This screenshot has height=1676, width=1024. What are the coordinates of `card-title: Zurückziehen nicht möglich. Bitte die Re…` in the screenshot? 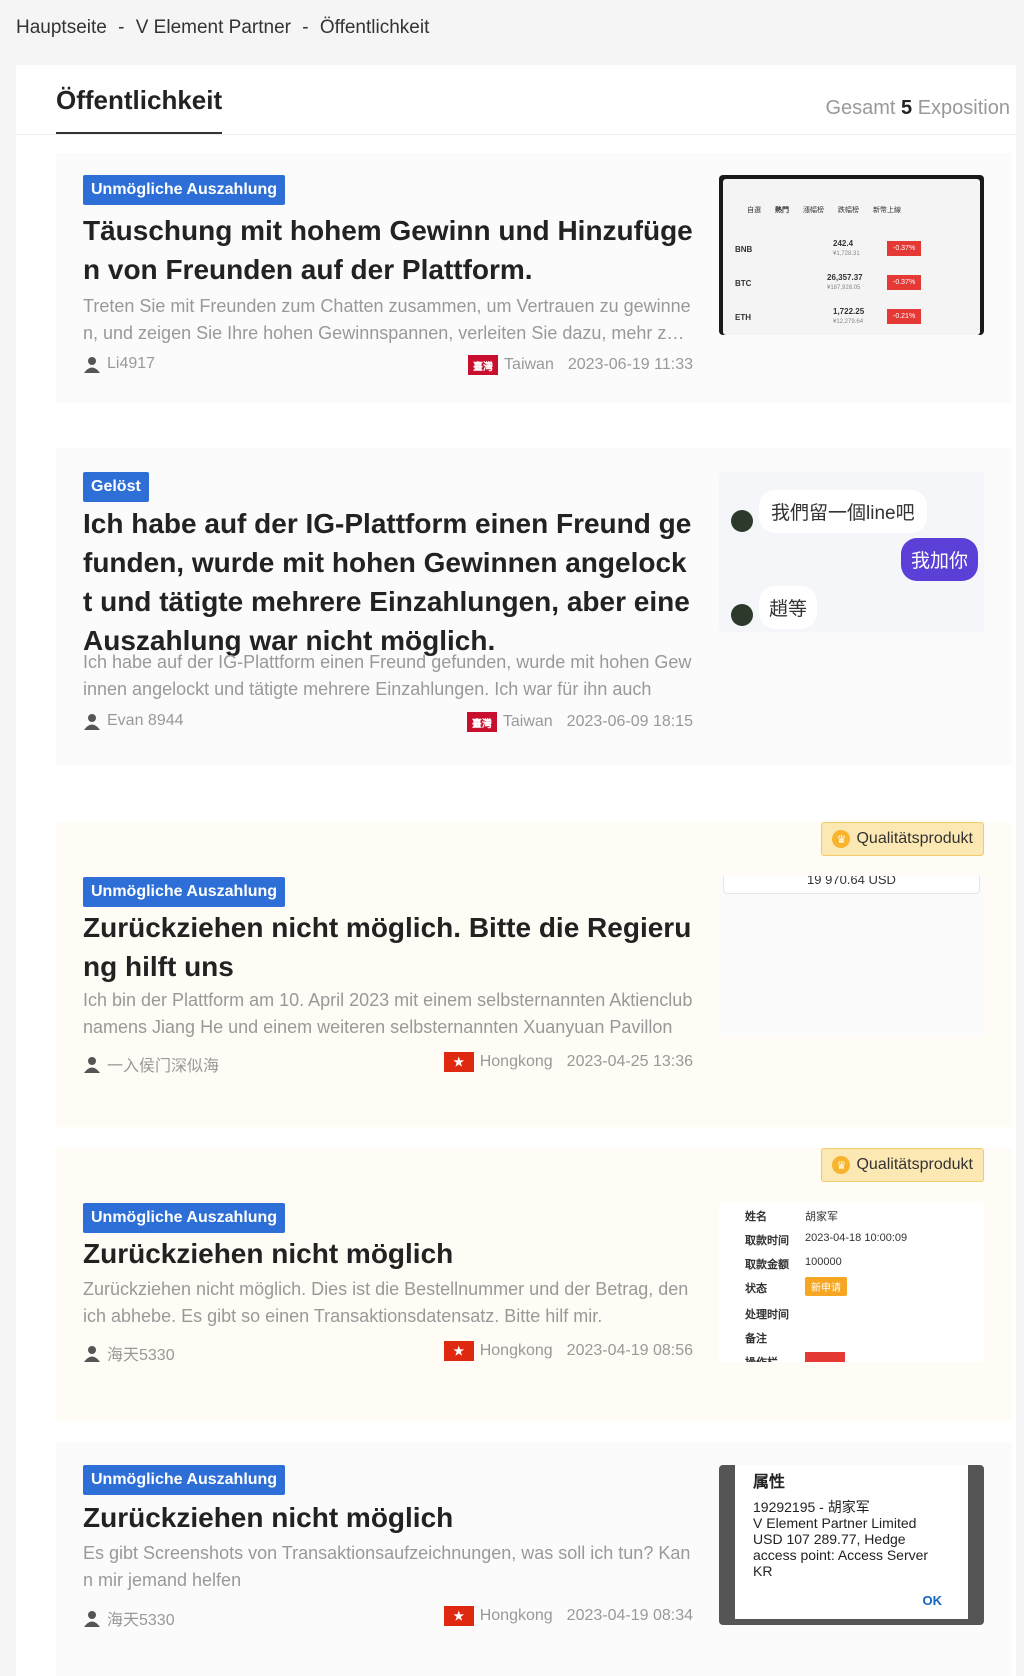 It's located at (388, 947).